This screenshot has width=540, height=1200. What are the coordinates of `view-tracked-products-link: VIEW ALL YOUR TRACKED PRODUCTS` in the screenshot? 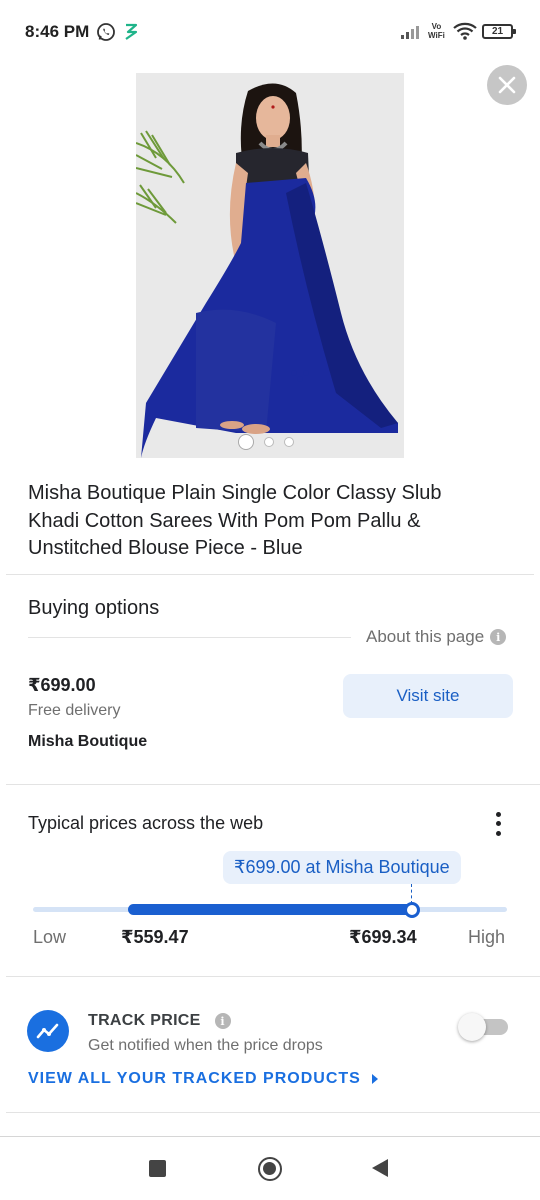 It's located at (203, 1079).